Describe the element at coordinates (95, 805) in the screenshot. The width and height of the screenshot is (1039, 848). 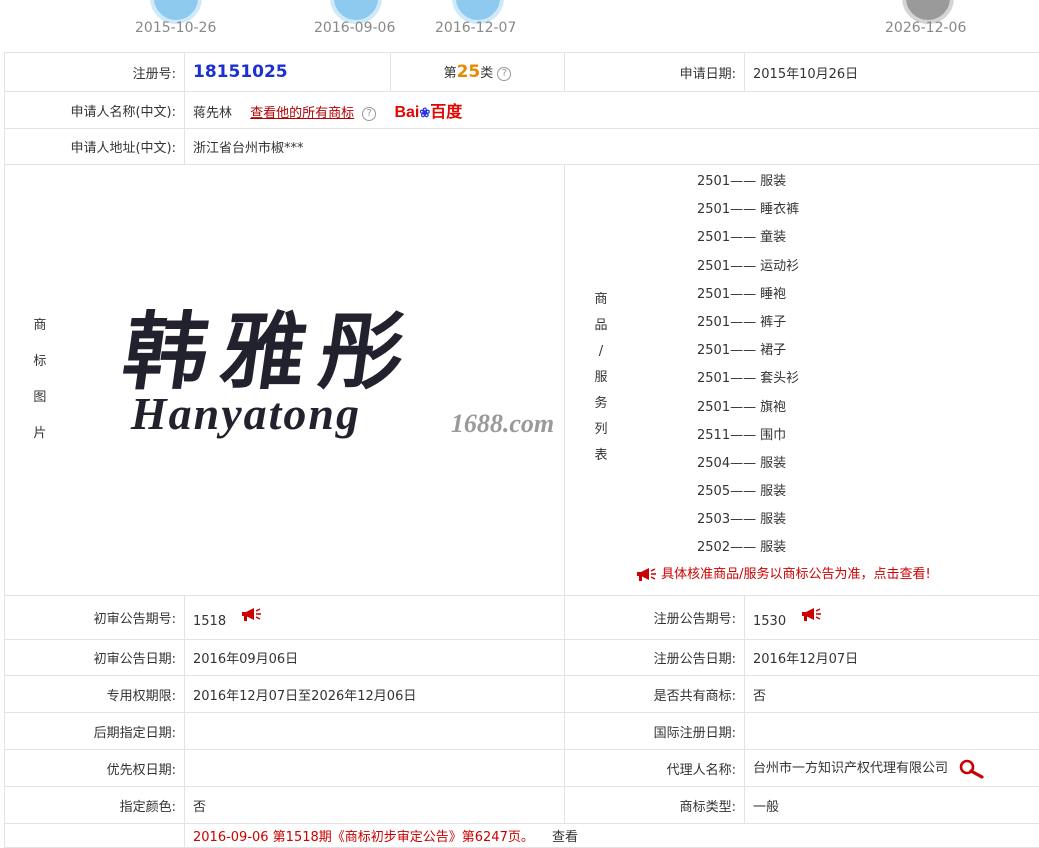
I see `color-label: 指定颜色:` at that location.